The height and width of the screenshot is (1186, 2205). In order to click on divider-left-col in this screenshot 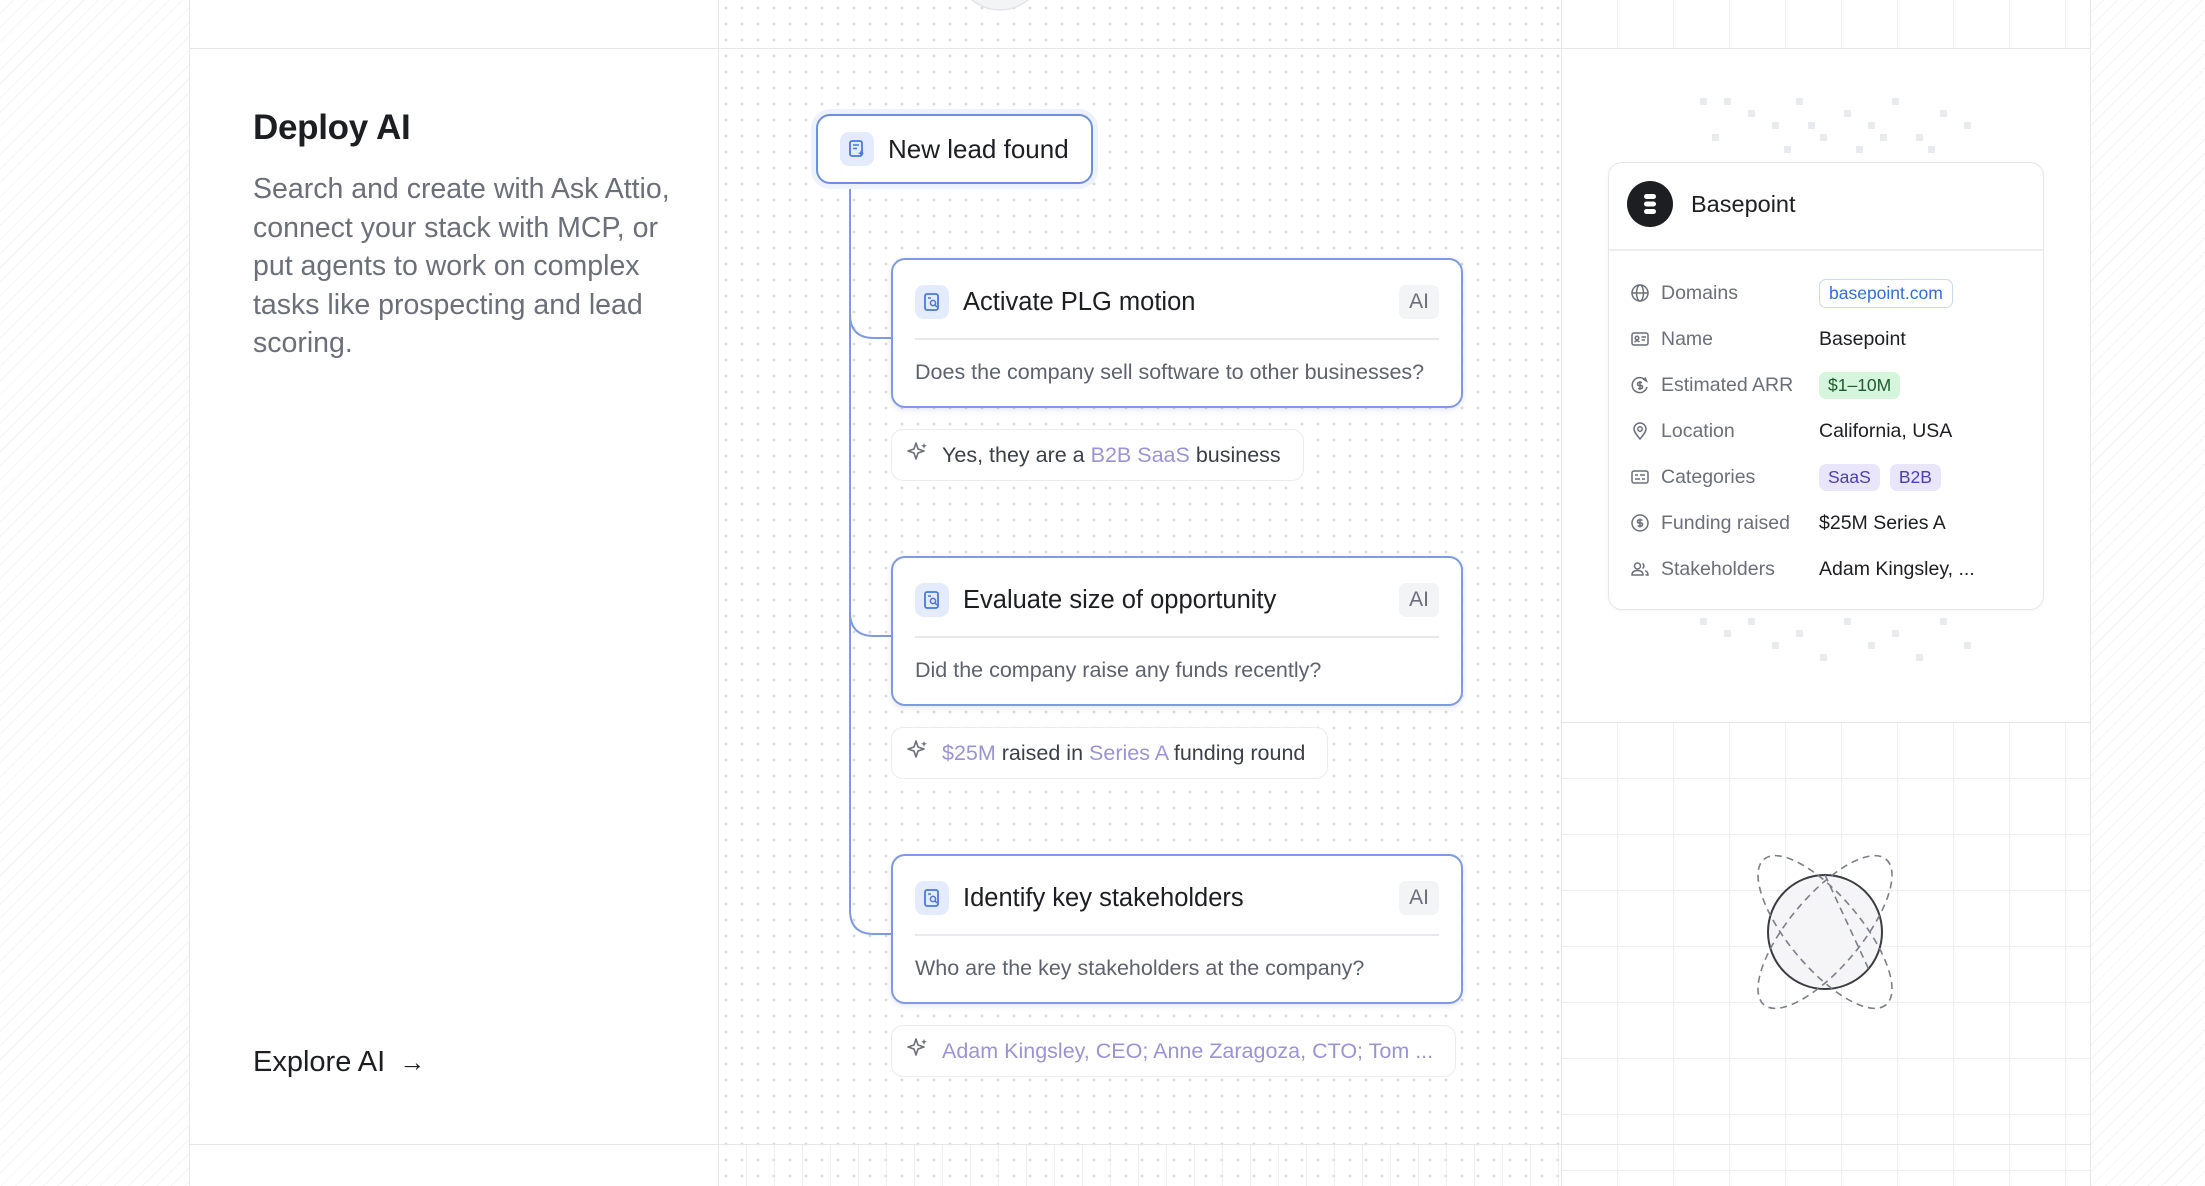, I will do `click(718, 593)`.